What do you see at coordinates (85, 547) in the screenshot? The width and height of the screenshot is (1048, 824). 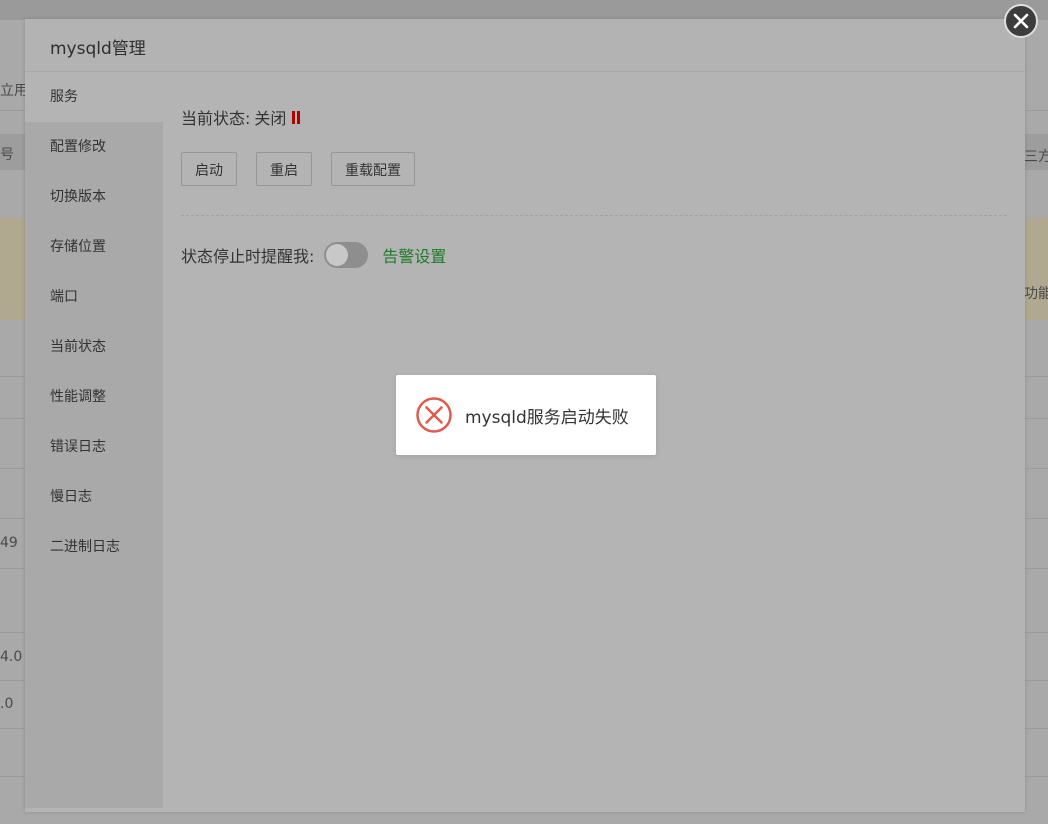 I see `sidebar-item-label: 二进制日志` at bounding box center [85, 547].